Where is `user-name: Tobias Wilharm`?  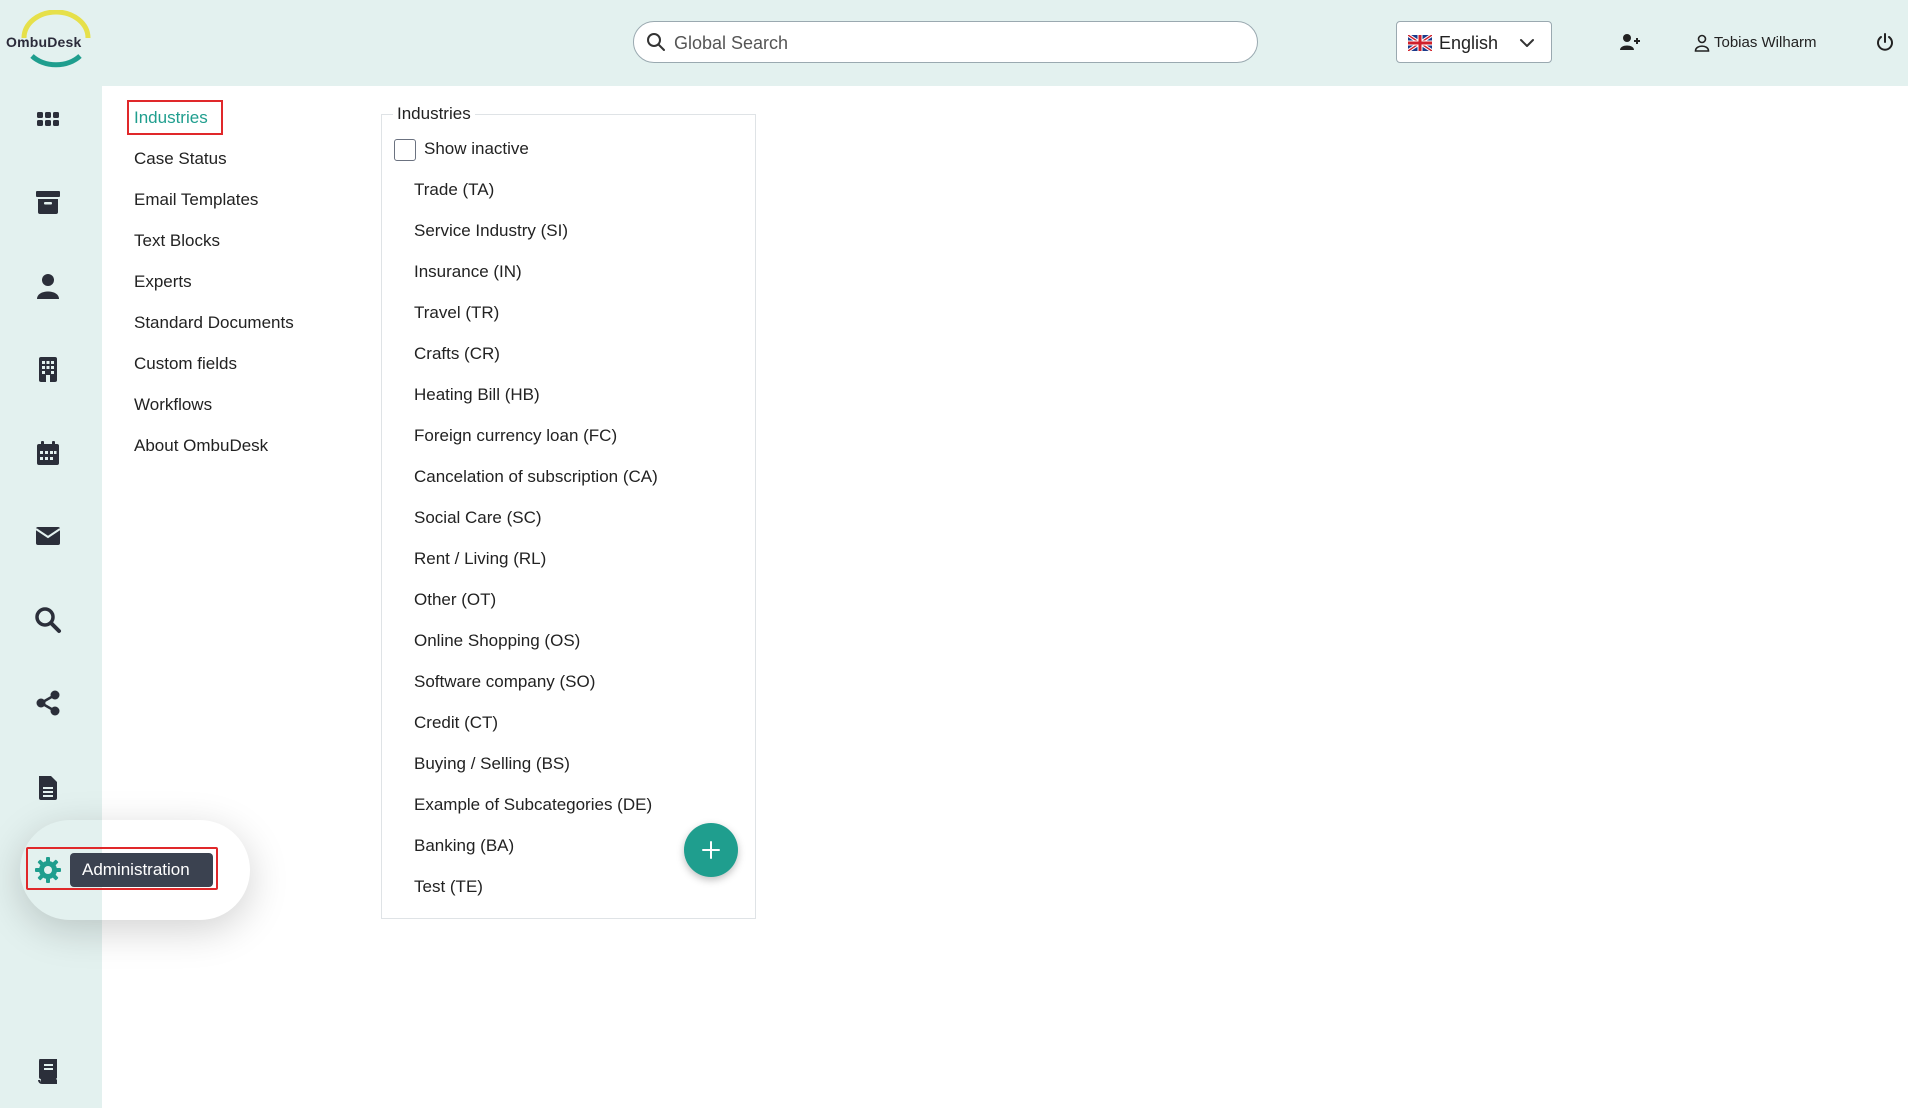 user-name: Tobias Wilharm is located at coordinates (1765, 42).